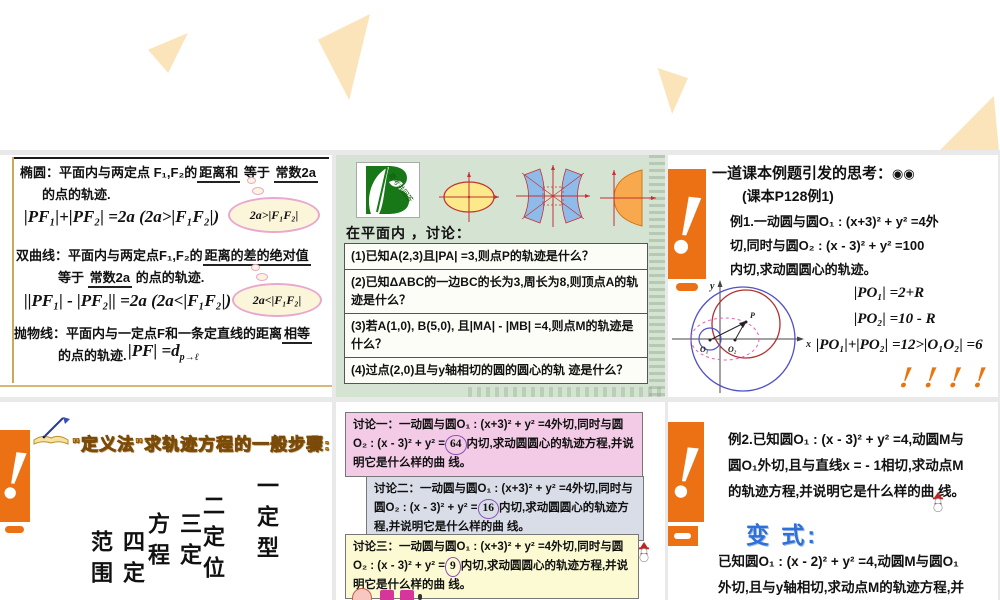 The image size is (1000, 600). I want to click on slide3-title-row: 一道课本例题引发的思考：◉◉, so click(813, 172).